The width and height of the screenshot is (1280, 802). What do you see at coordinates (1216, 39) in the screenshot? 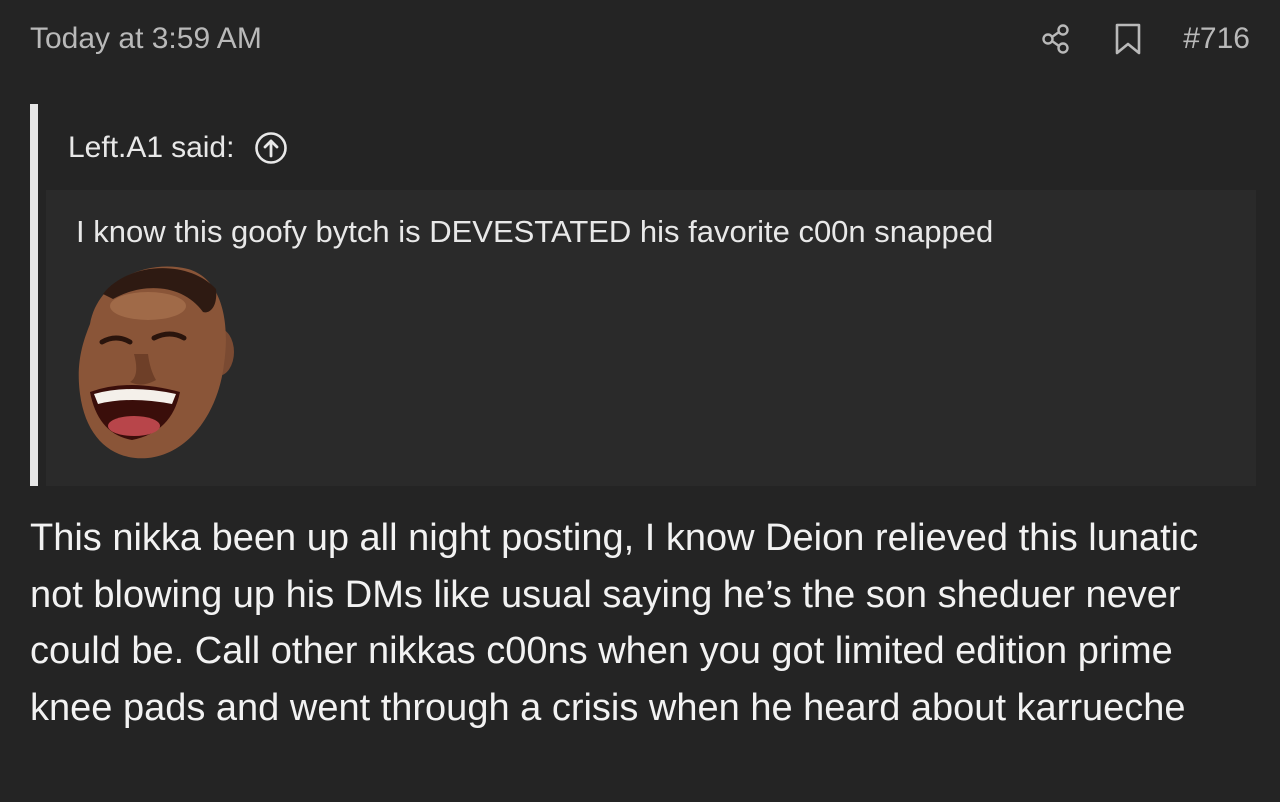
I see `post-number-link: #716` at bounding box center [1216, 39].